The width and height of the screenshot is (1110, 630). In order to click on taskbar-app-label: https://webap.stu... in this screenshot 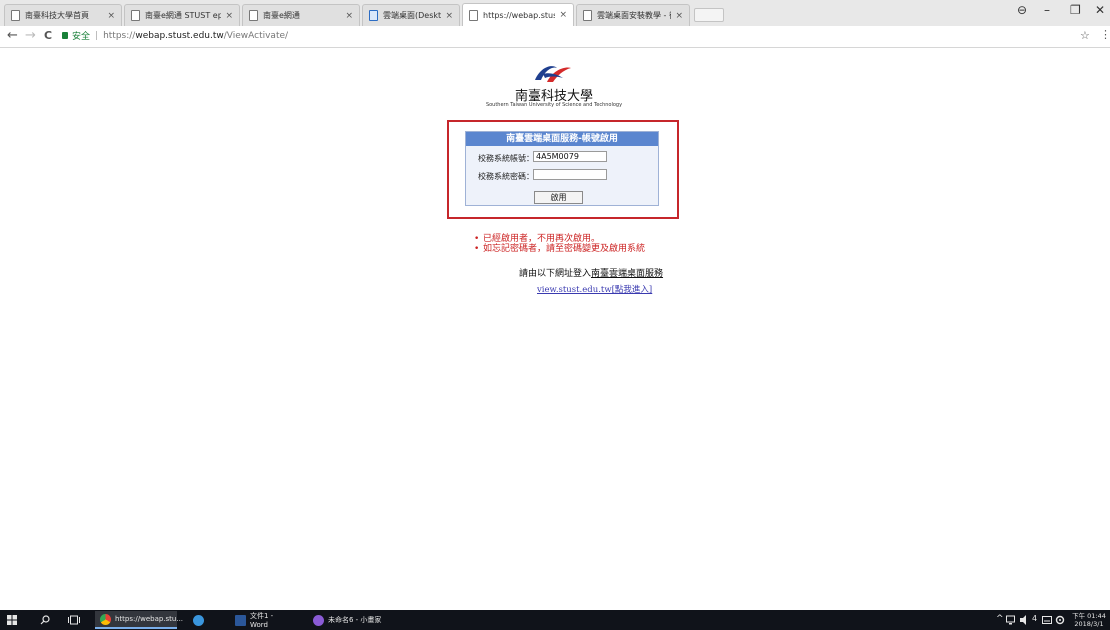, I will do `click(149, 619)`.